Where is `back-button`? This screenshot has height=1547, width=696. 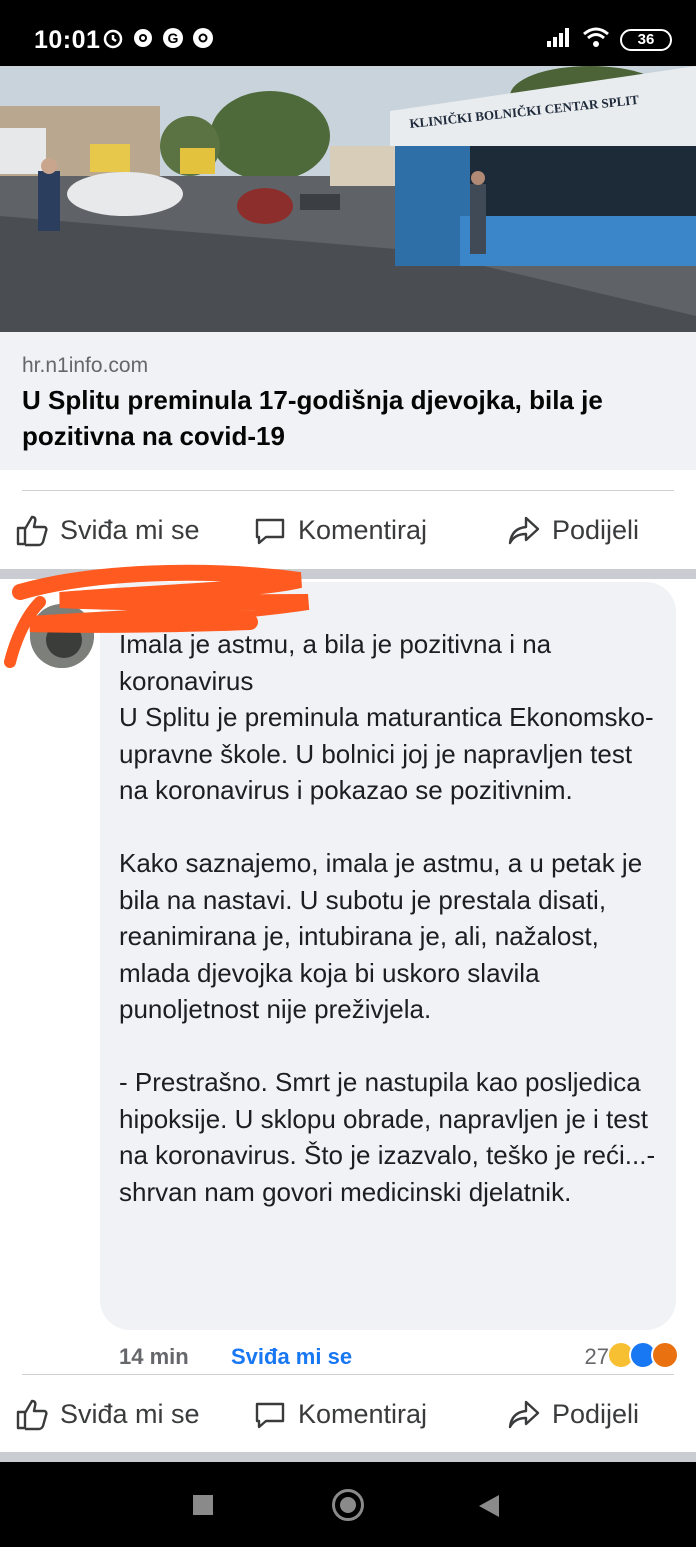
back-button is located at coordinates (489, 1506).